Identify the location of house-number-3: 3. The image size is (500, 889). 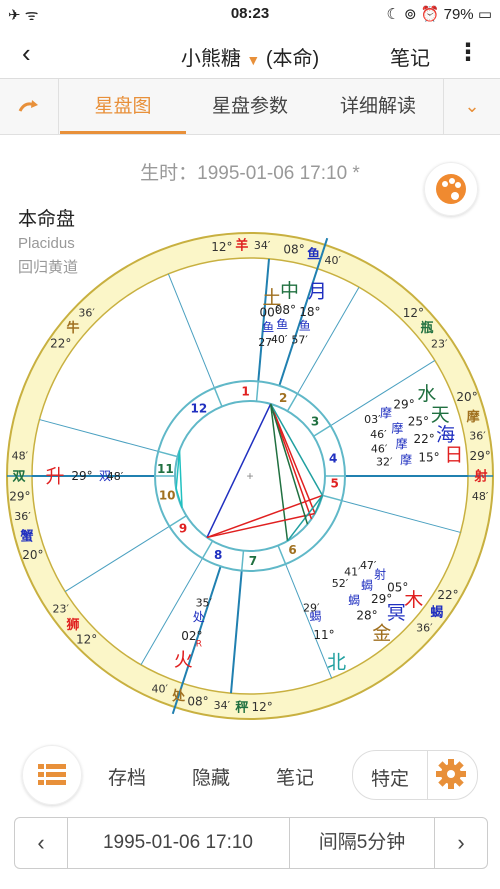
(315, 422).